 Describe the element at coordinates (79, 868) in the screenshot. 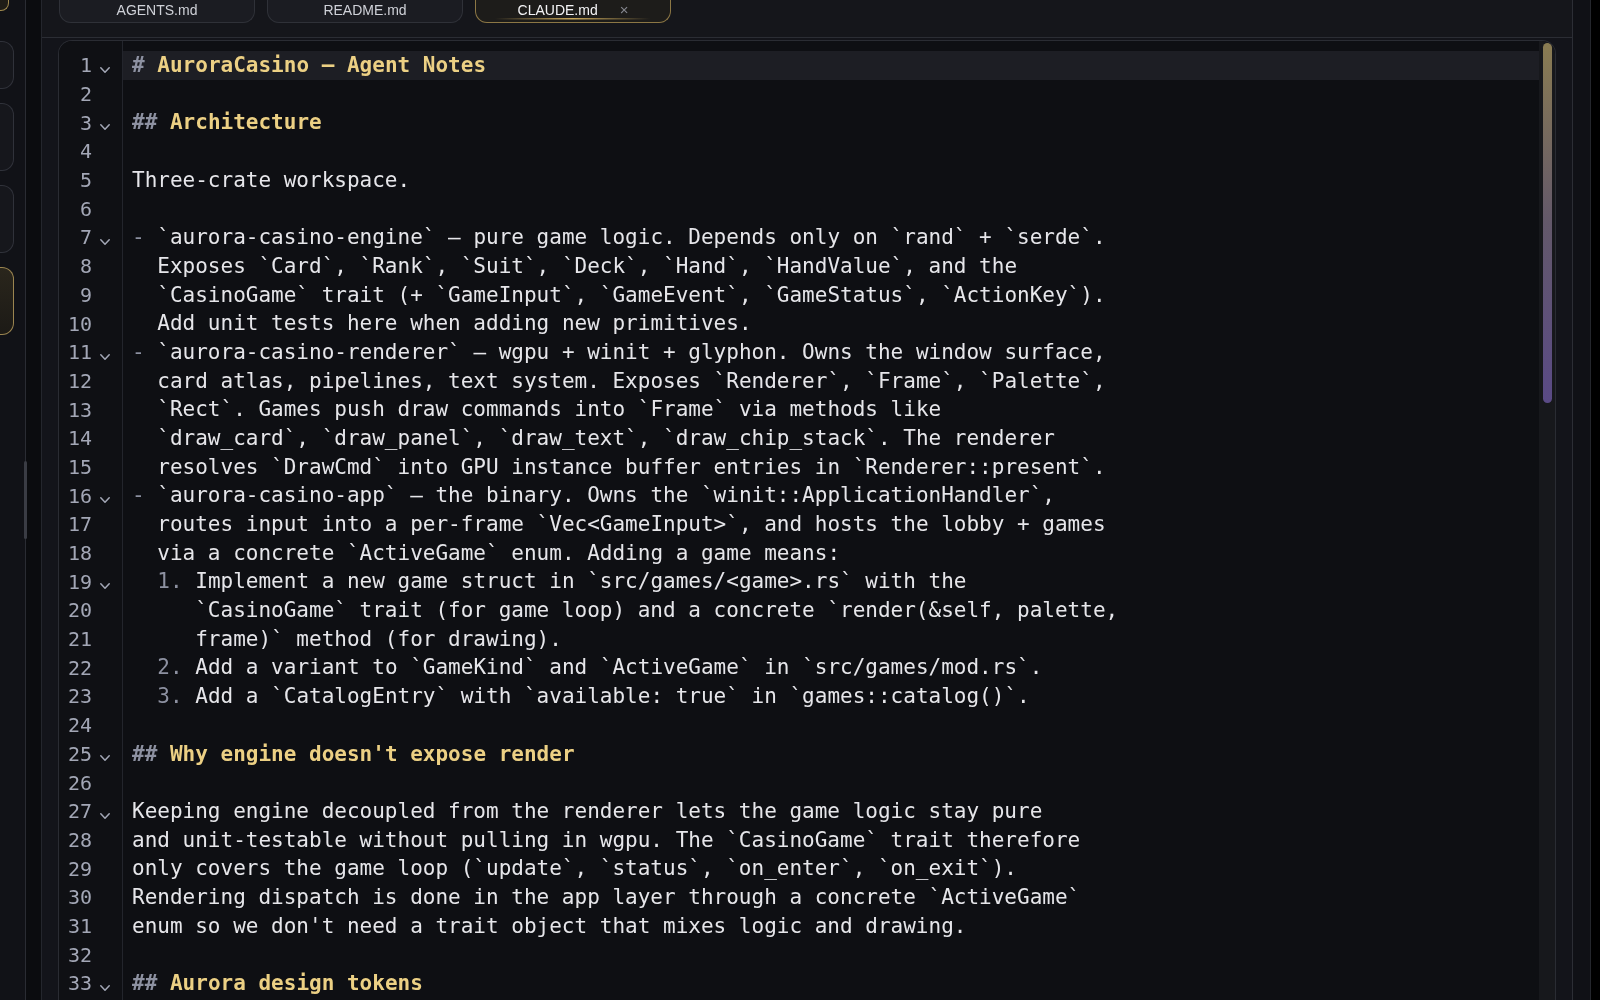

I see `line-number: 29` at that location.